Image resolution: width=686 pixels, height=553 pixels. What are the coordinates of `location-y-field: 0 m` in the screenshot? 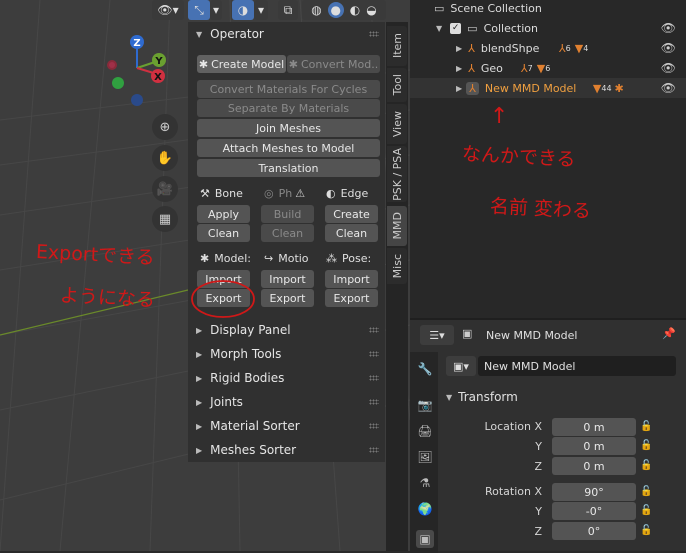 It's located at (594, 446).